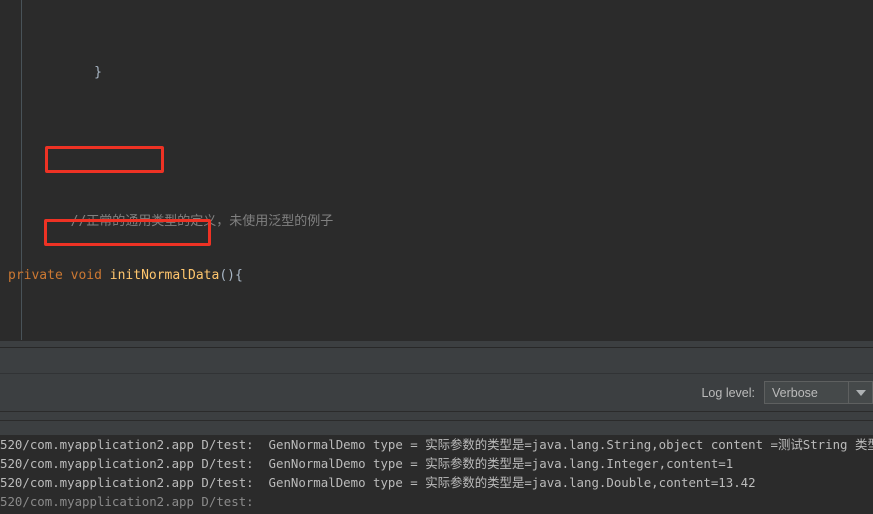  Describe the element at coordinates (860, 392) in the screenshot. I see `chevron-down-icon` at that location.